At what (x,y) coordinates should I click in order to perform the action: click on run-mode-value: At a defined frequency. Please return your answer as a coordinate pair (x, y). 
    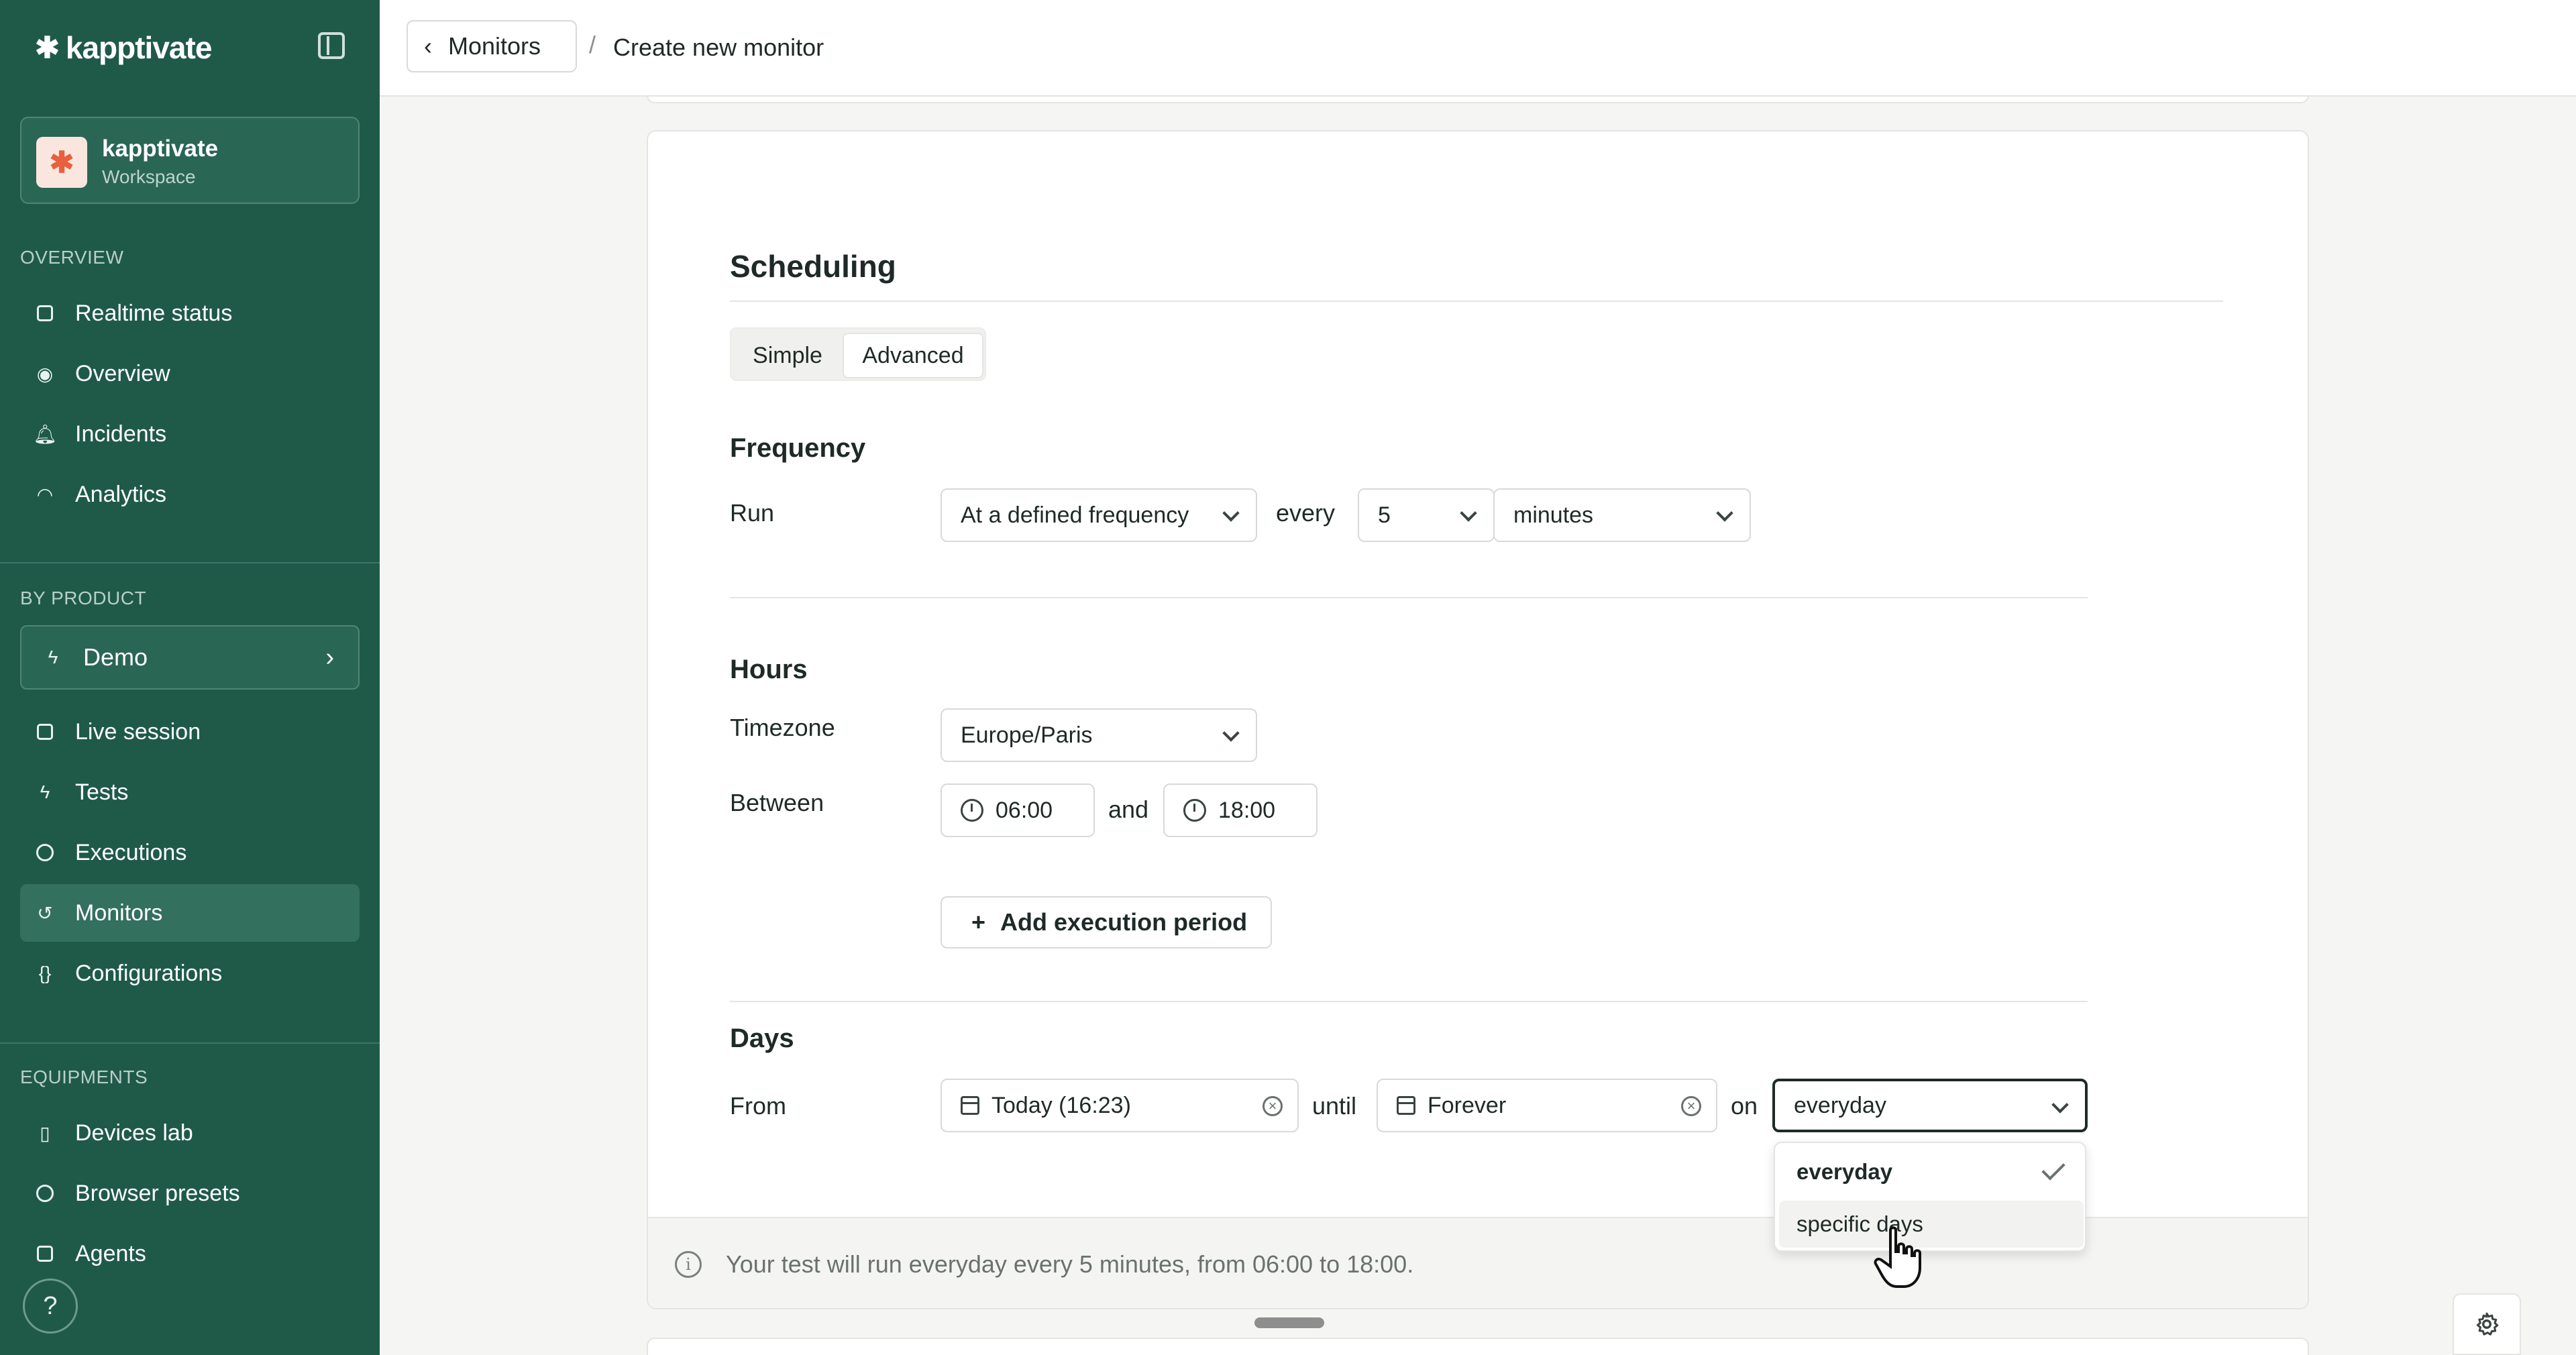
    Looking at the image, I should click on (1075, 515).